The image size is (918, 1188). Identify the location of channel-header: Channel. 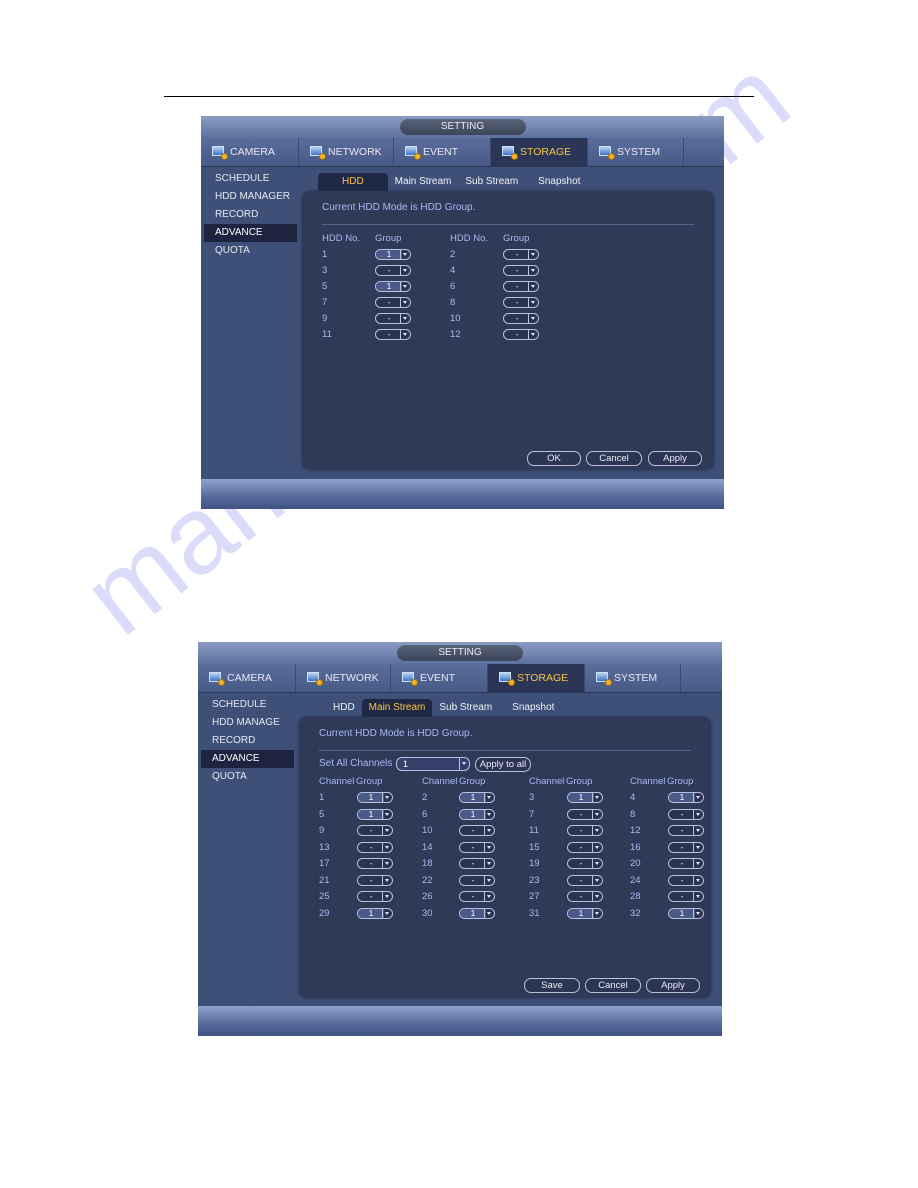
(648, 781).